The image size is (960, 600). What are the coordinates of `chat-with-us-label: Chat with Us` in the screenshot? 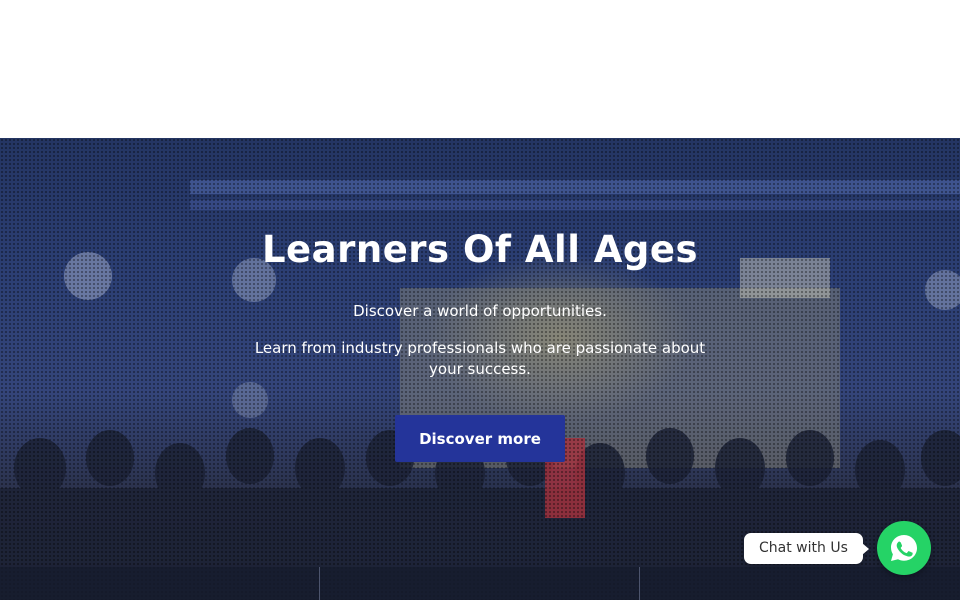 It's located at (806, 548).